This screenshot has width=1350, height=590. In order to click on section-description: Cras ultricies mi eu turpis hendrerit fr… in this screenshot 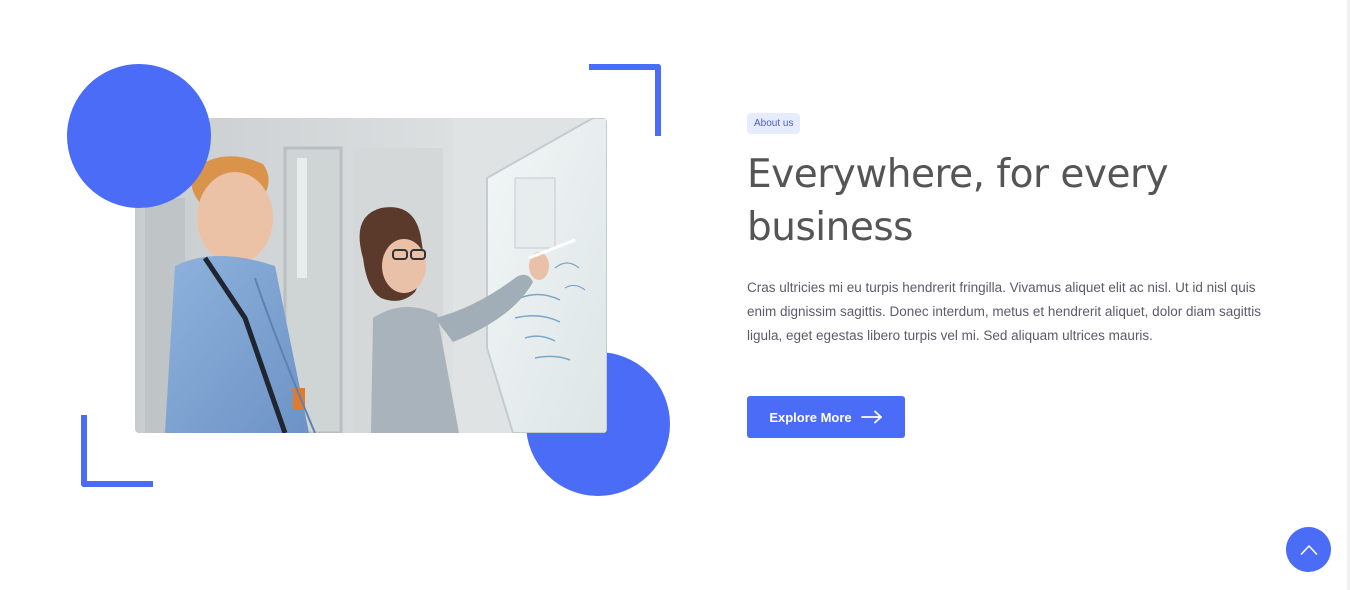, I will do `click(1004, 311)`.